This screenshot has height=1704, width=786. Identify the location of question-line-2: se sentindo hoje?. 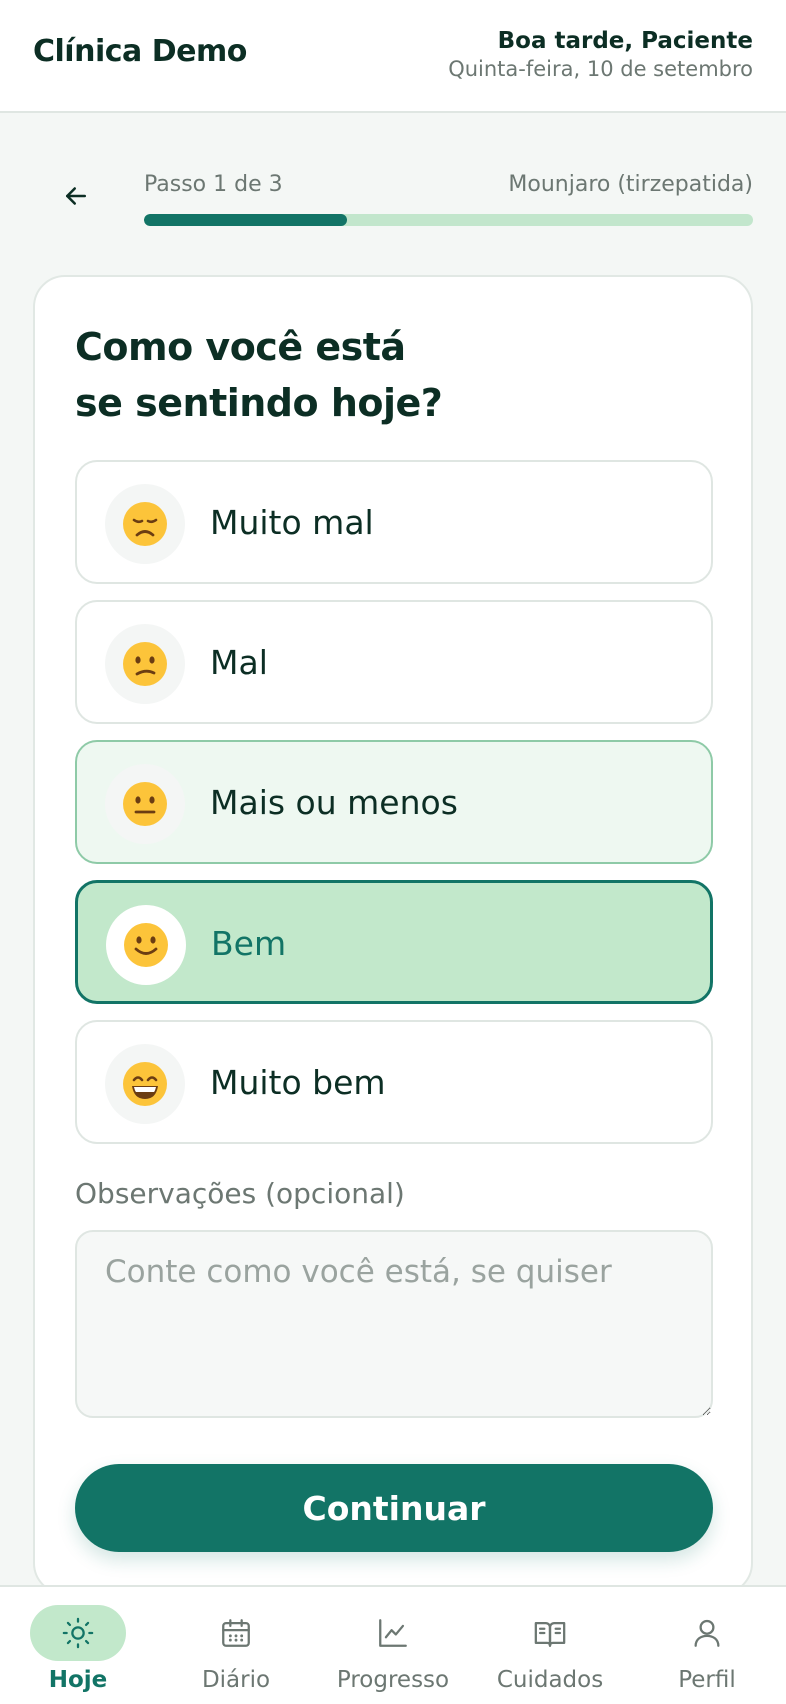
(259, 403).